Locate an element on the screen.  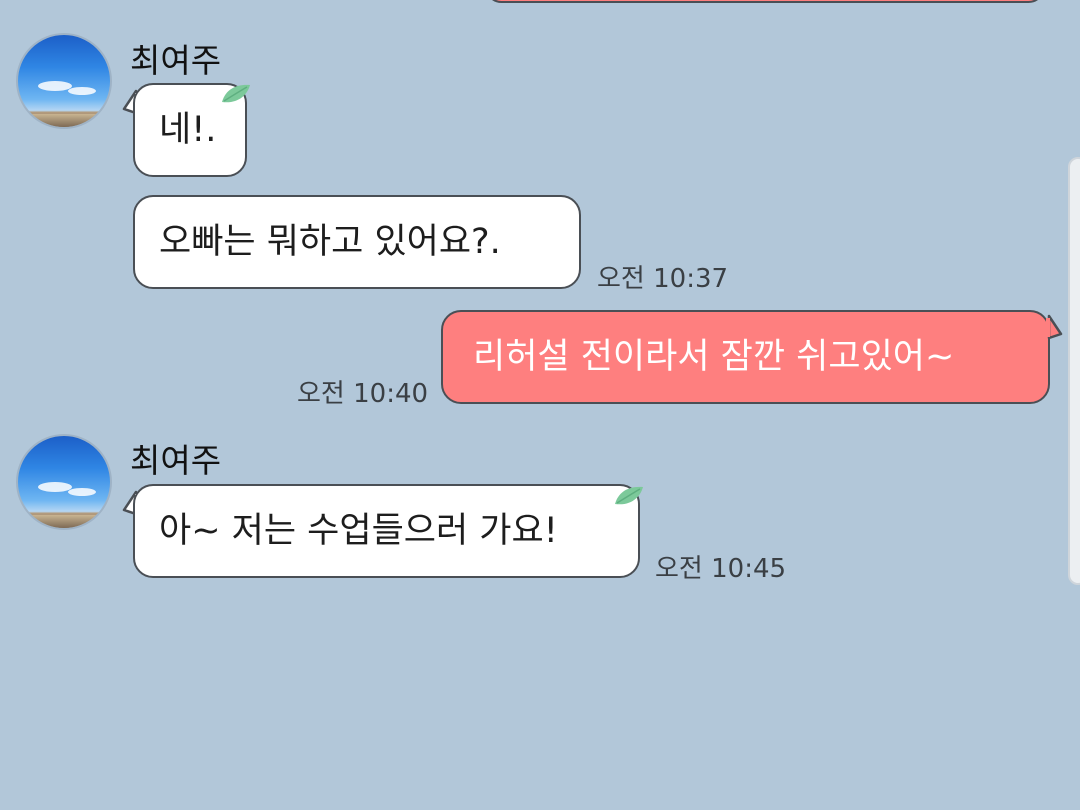
message-text: 아~ 저는 수업들으러 가요! is located at coordinates (358, 530).